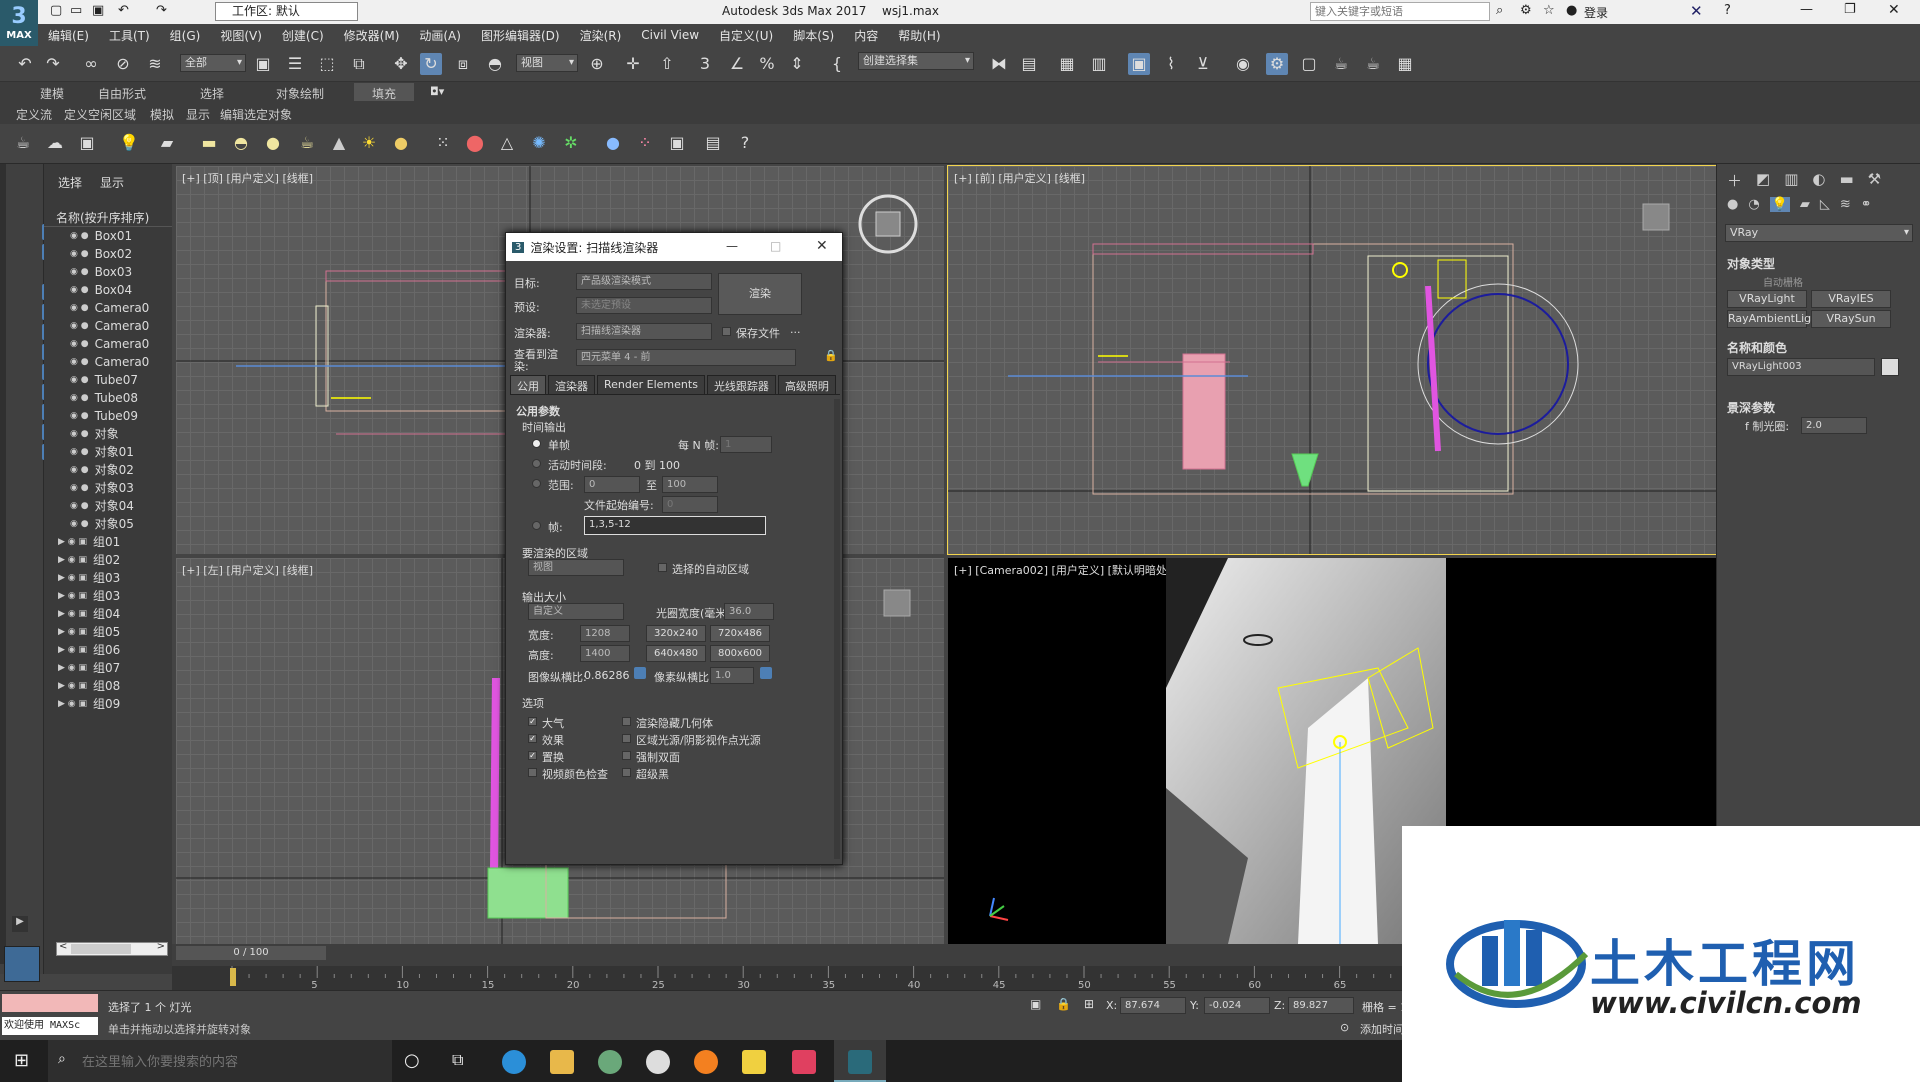 The height and width of the screenshot is (1082, 1920). I want to click on menu-item-2: 组(G), so click(185, 35).